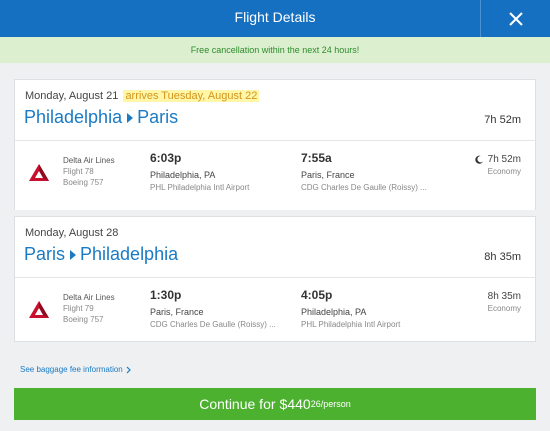  Describe the element at coordinates (78, 308) in the screenshot. I see `flight-number: Flight 79` at that location.